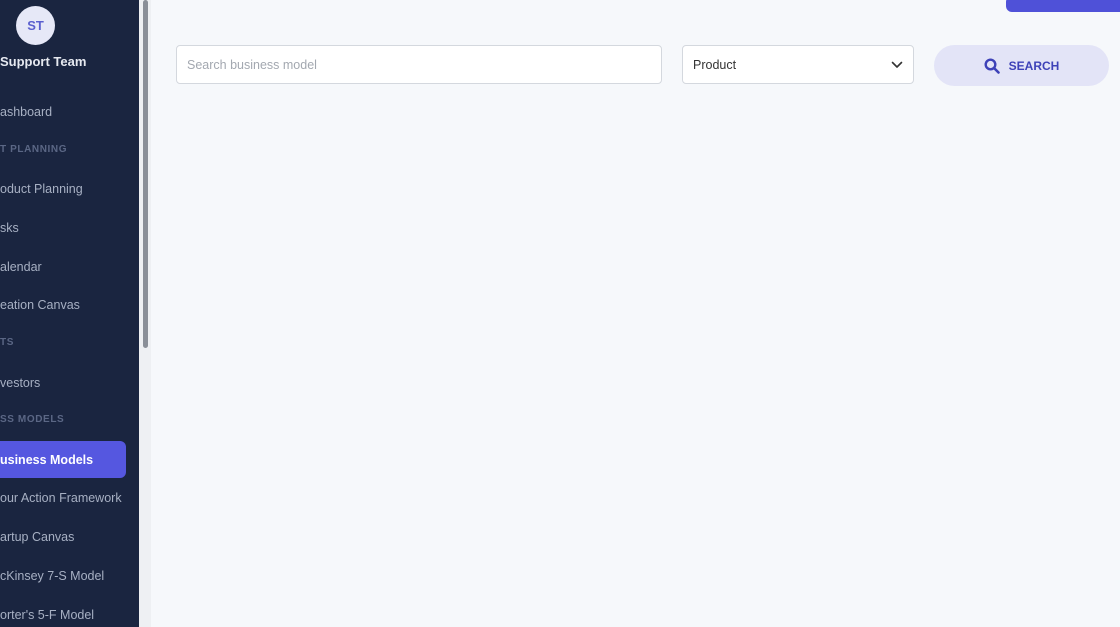  I want to click on sidebar-item-label: our Action Framework, so click(61, 497).